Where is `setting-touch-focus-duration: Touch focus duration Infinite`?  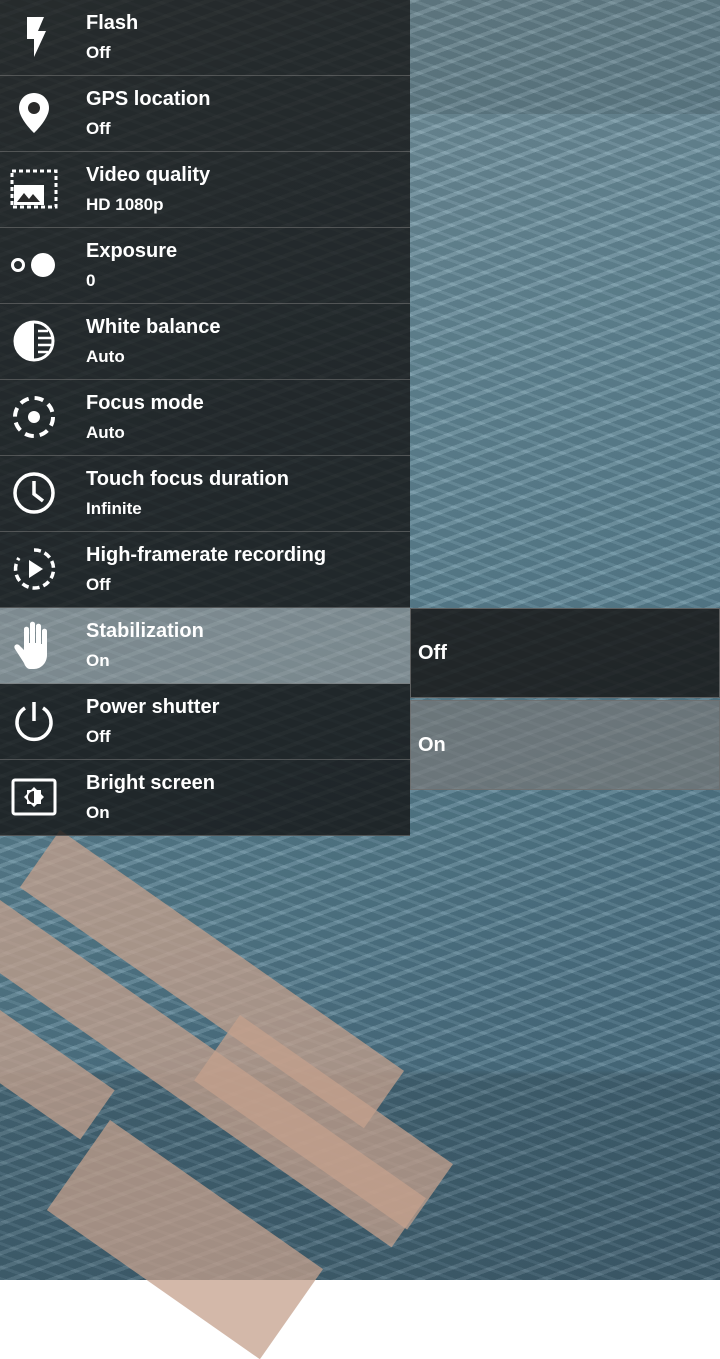
setting-touch-focus-duration: Touch focus duration Infinite is located at coordinates (205, 494).